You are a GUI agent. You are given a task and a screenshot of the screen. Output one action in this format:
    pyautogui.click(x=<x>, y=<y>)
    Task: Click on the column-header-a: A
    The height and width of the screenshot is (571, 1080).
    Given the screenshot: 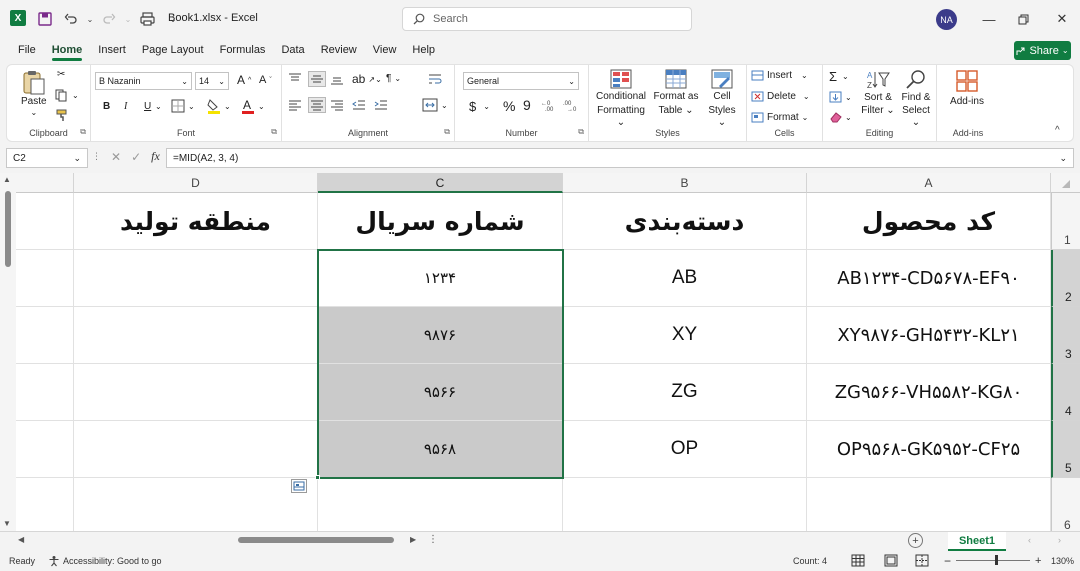 What is the action you would take?
    pyautogui.click(x=929, y=183)
    